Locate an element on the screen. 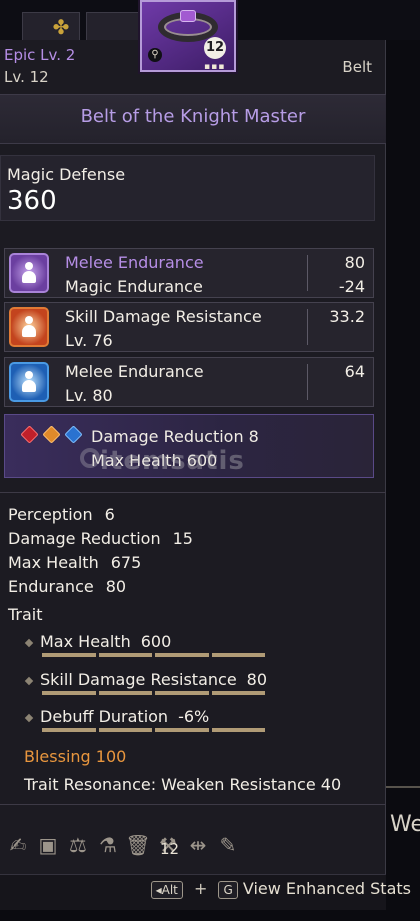  primary-stat-value: 360 is located at coordinates (32, 201).